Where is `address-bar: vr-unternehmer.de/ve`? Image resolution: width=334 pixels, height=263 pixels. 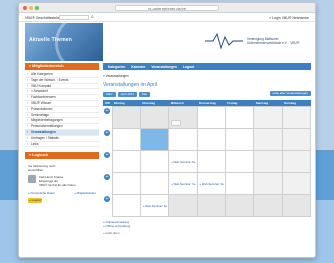 address-bar: vr-unternehmer.de/ve is located at coordinates (167, 8).